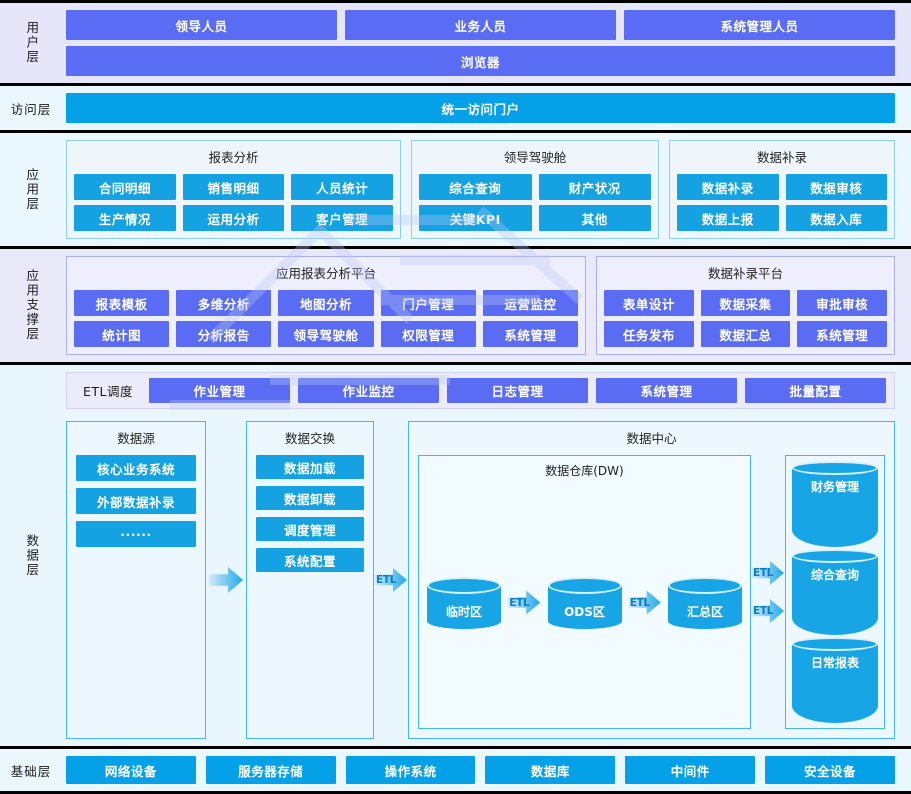 The width and height of the screenshot is (911, 794). What do you see at coordinates (31, 109) in the screenshot?
I see `access-layer-label: 访问层` at bounding box center [31, 109].